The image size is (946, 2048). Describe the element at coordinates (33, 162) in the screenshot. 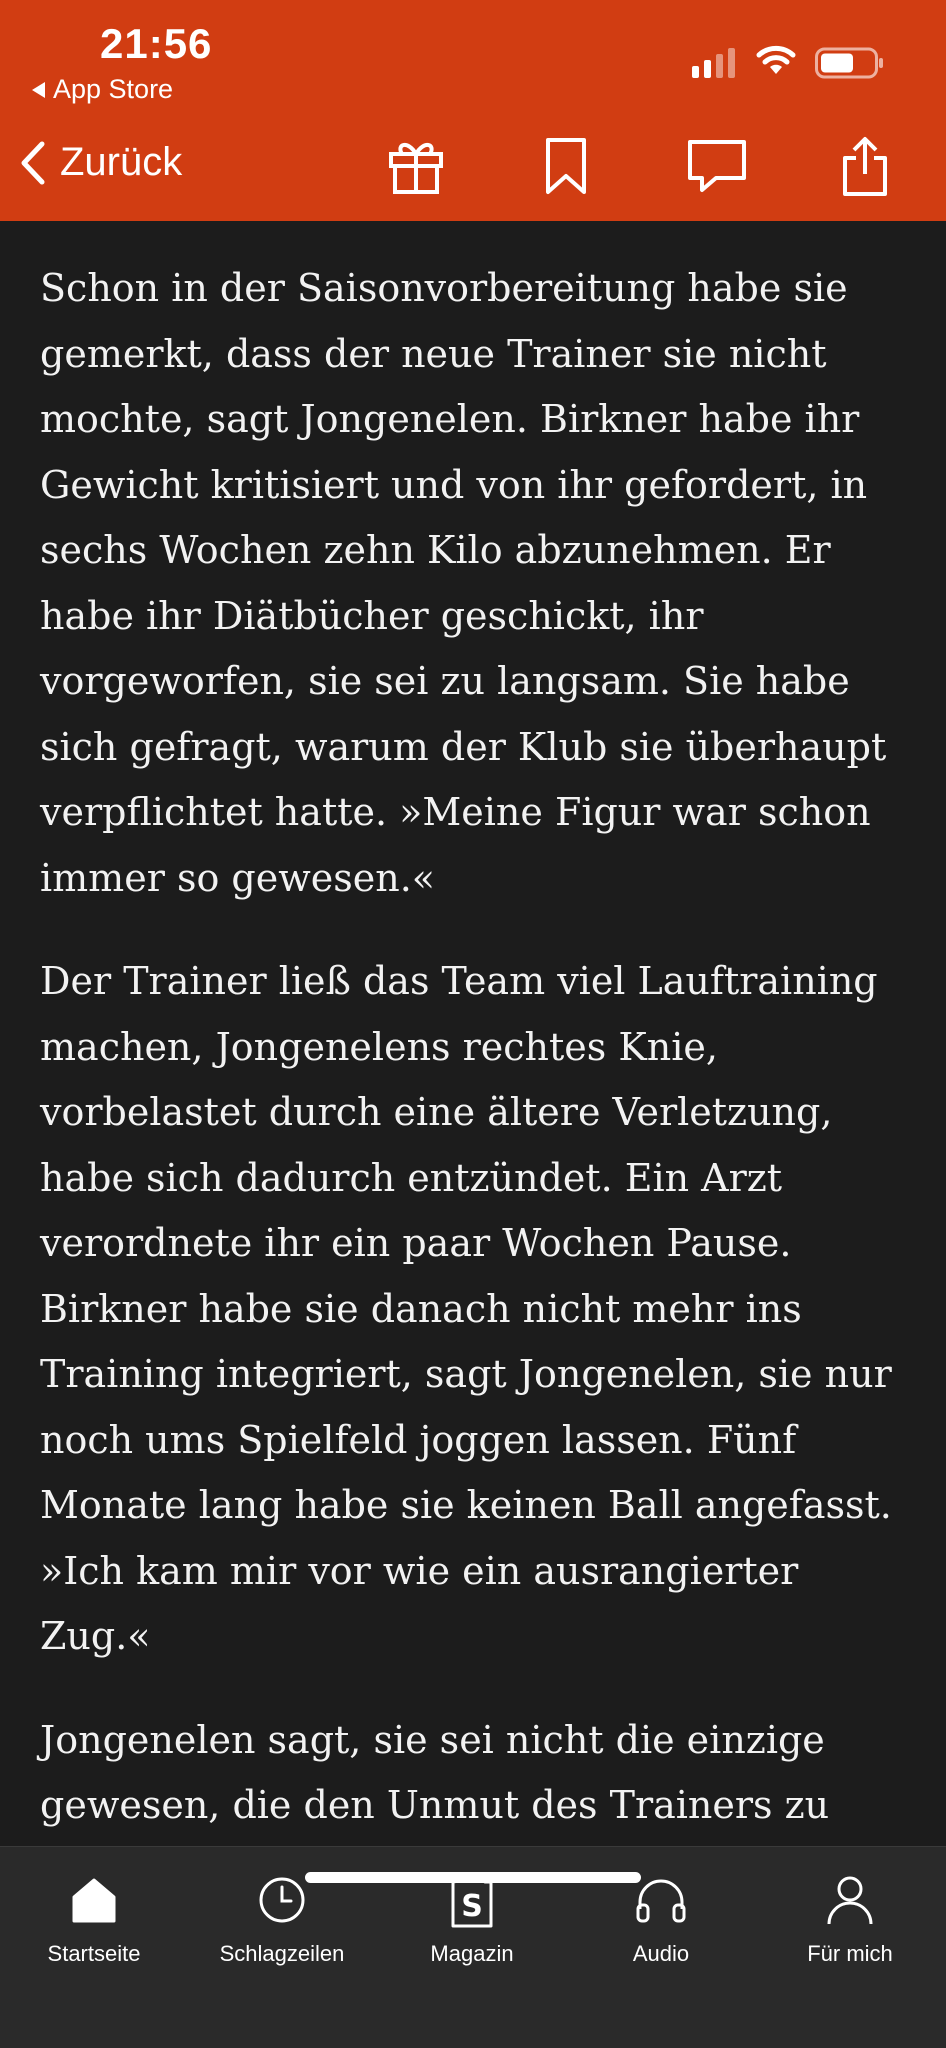

I see `chevron-left-icon` at that location.